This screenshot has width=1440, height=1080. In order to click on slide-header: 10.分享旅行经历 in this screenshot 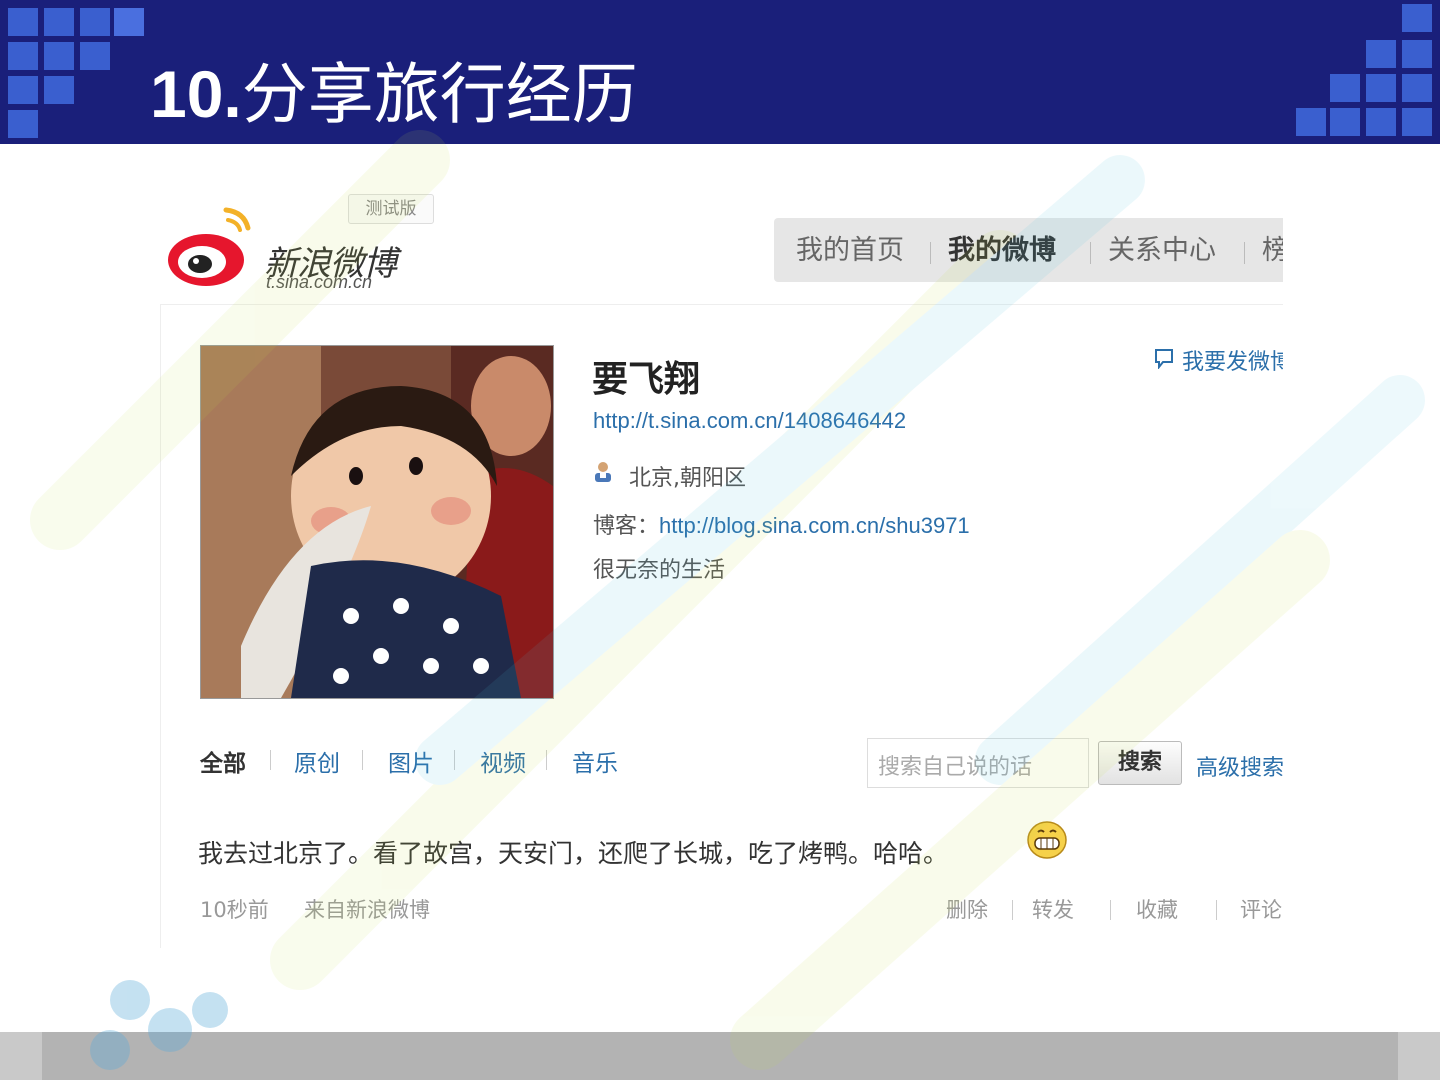, I will do `click(720, 72)`.